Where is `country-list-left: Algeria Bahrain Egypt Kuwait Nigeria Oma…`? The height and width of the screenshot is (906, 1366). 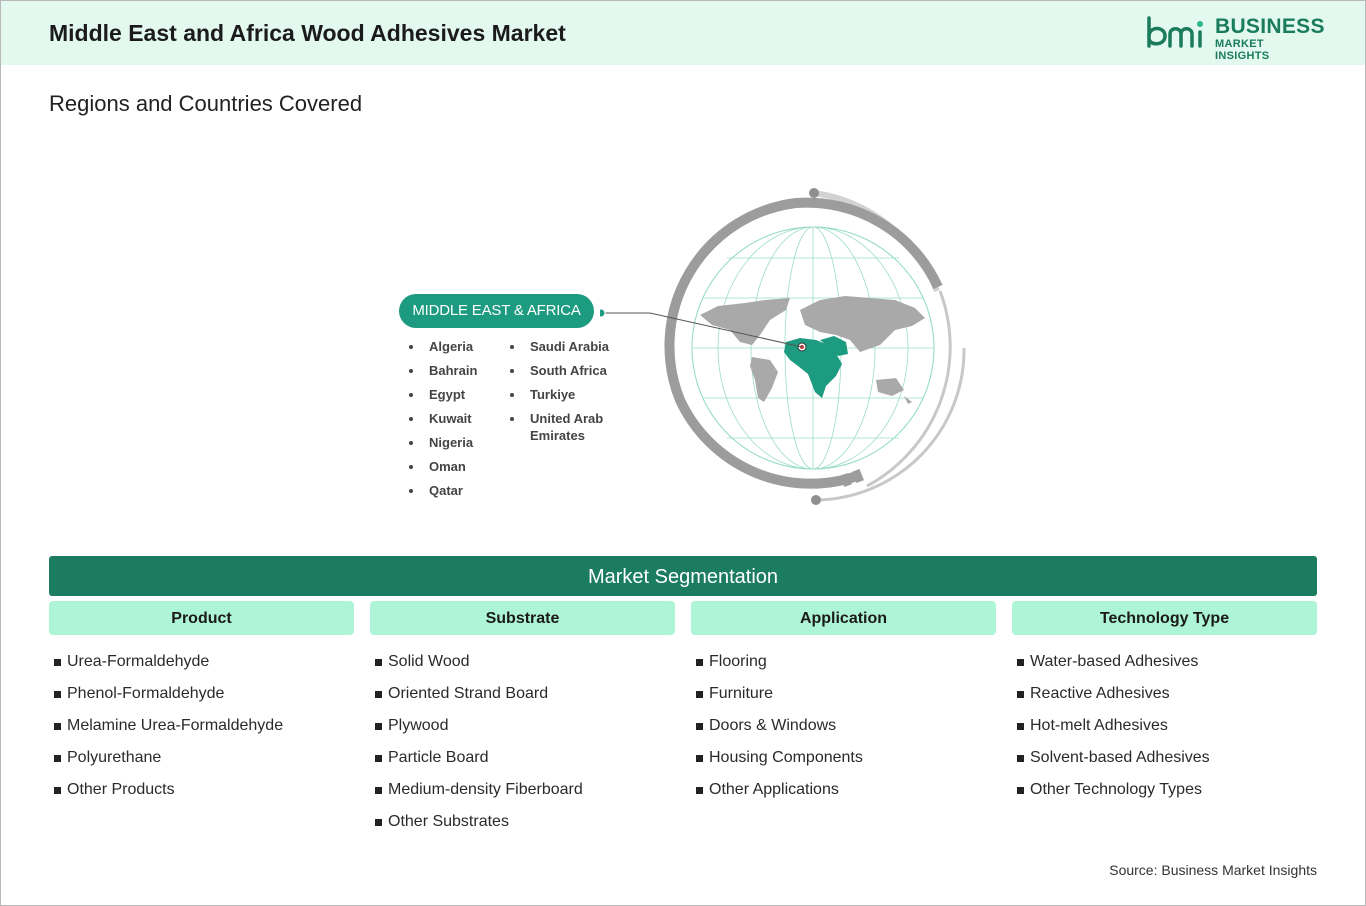
country-list-left: Algeria Bahrain Egypt Kuwait Nigeria Oma… is located at coordinates (452, 422).